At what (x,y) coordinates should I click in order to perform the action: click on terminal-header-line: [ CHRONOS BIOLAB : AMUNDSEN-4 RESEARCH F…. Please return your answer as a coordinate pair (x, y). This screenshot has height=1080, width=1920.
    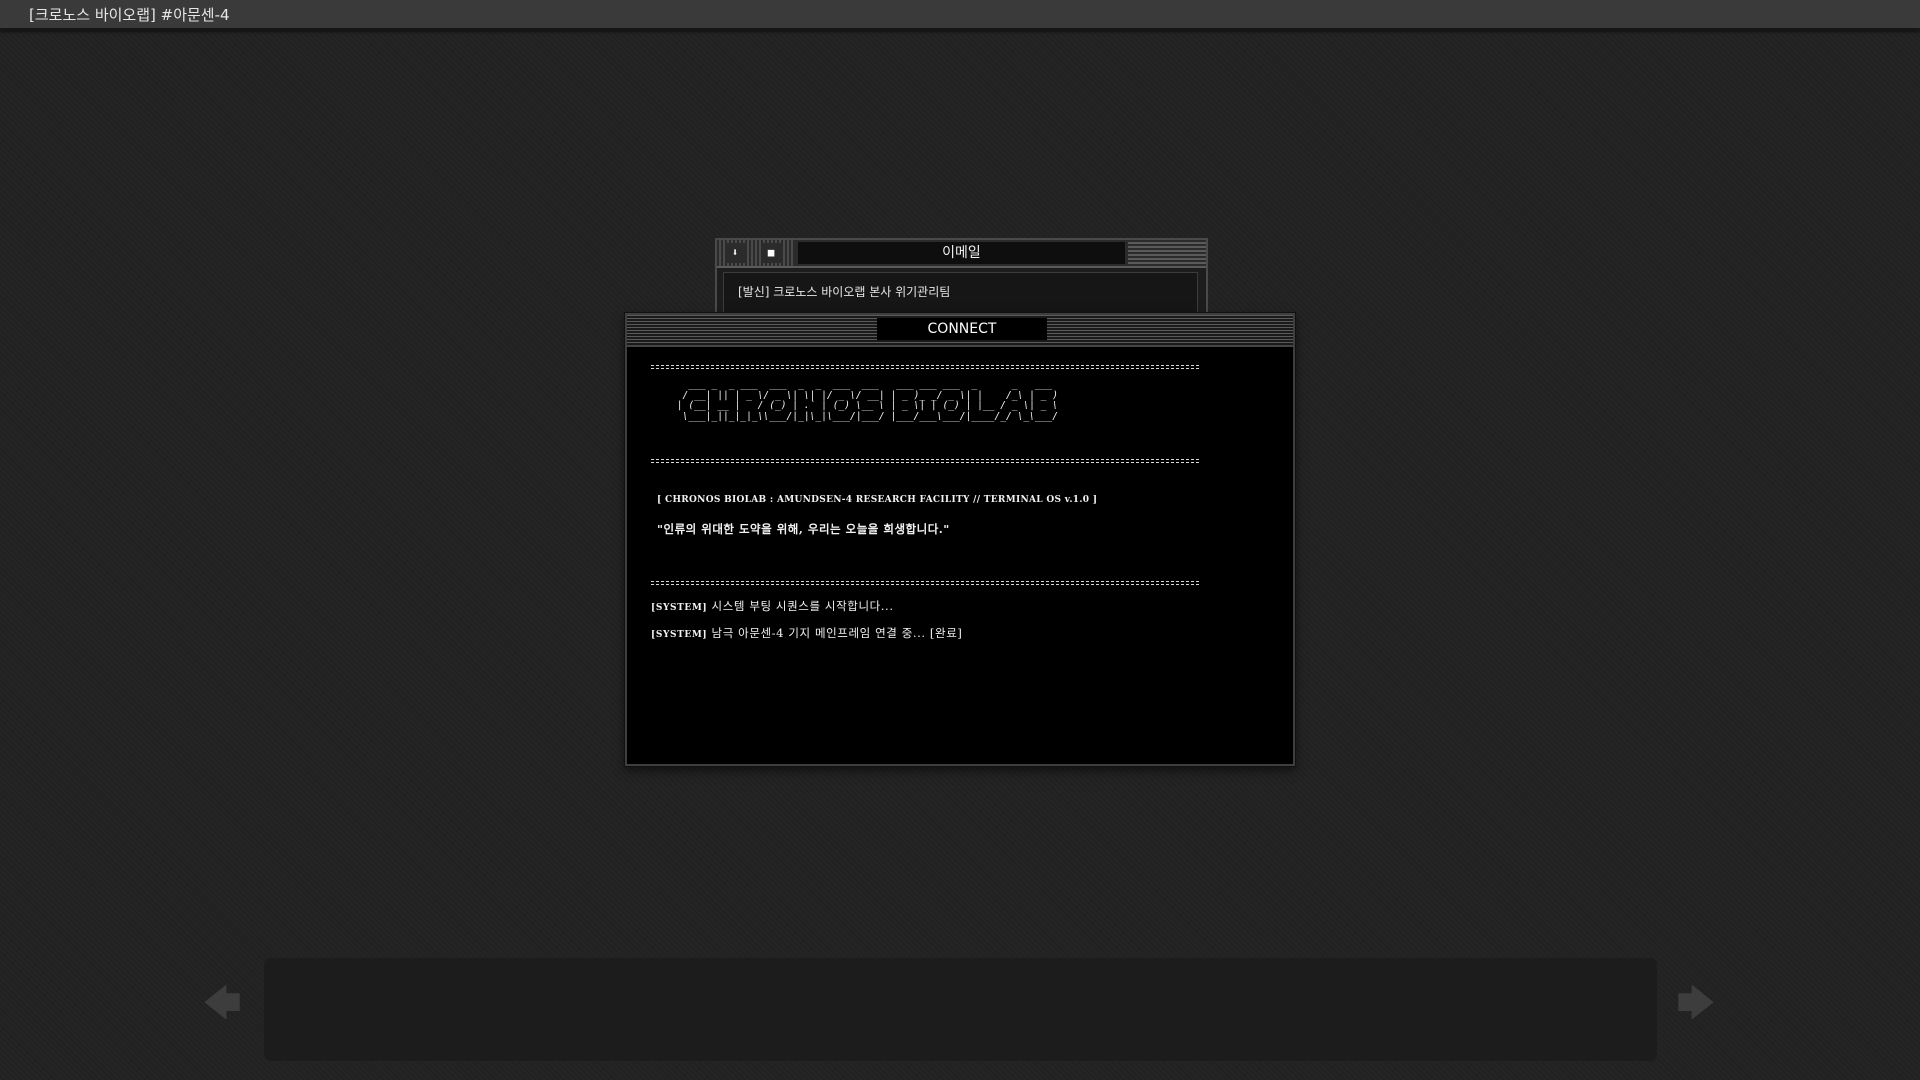
    Looking at the image, I should click on (877, 500).